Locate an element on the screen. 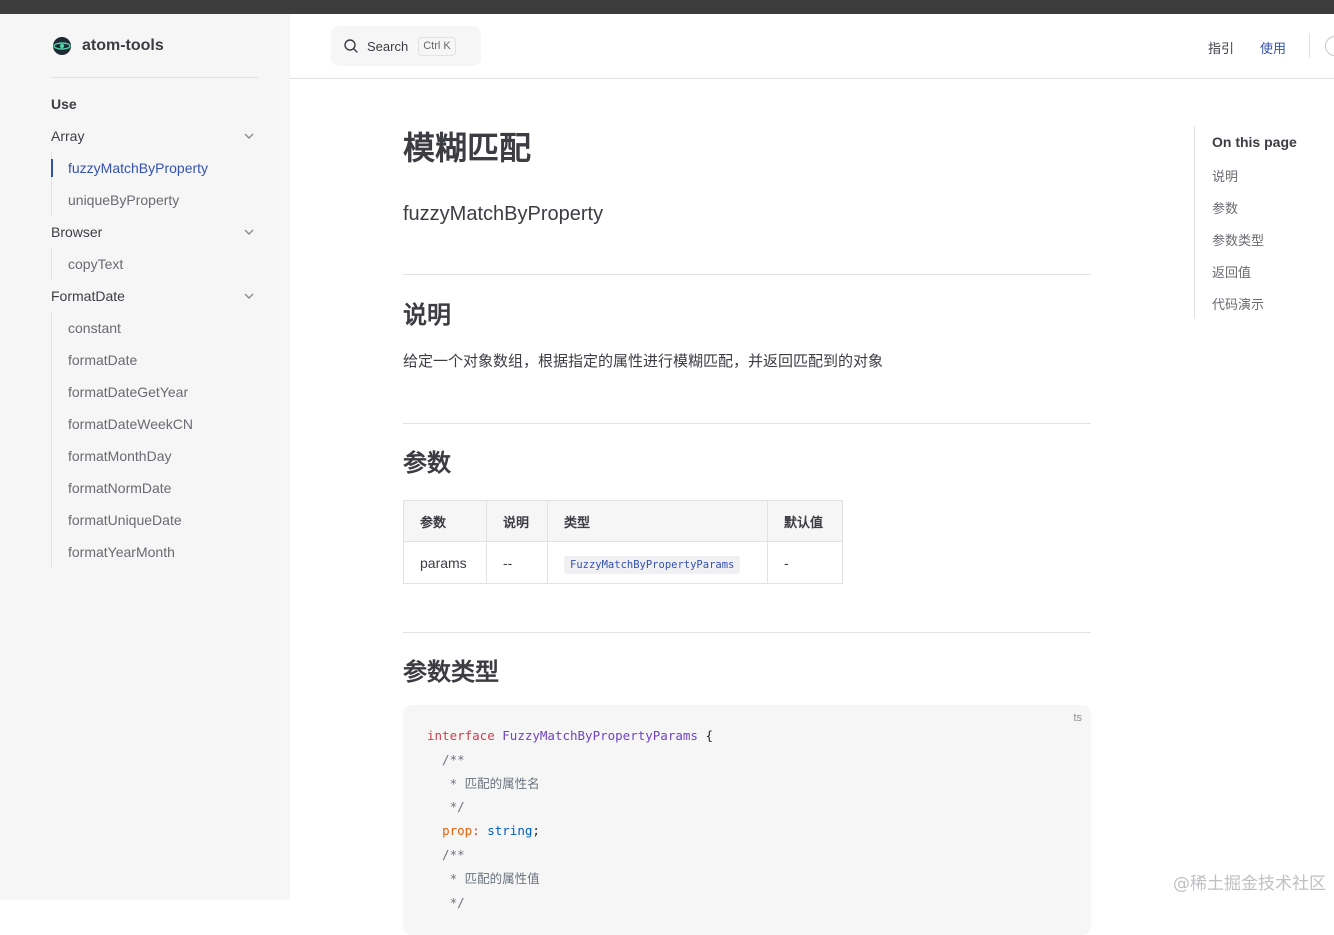 The image size is (1334, 935). search-button: Search Ctrl K is located at coordinates (406, 46).